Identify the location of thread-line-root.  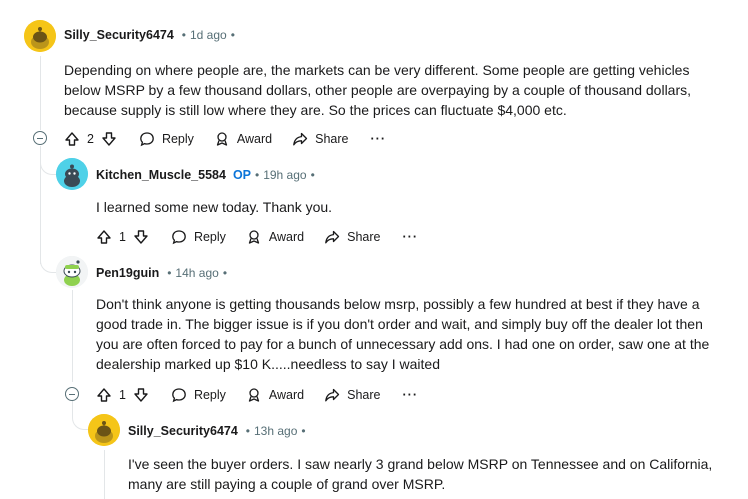
(40, 93).